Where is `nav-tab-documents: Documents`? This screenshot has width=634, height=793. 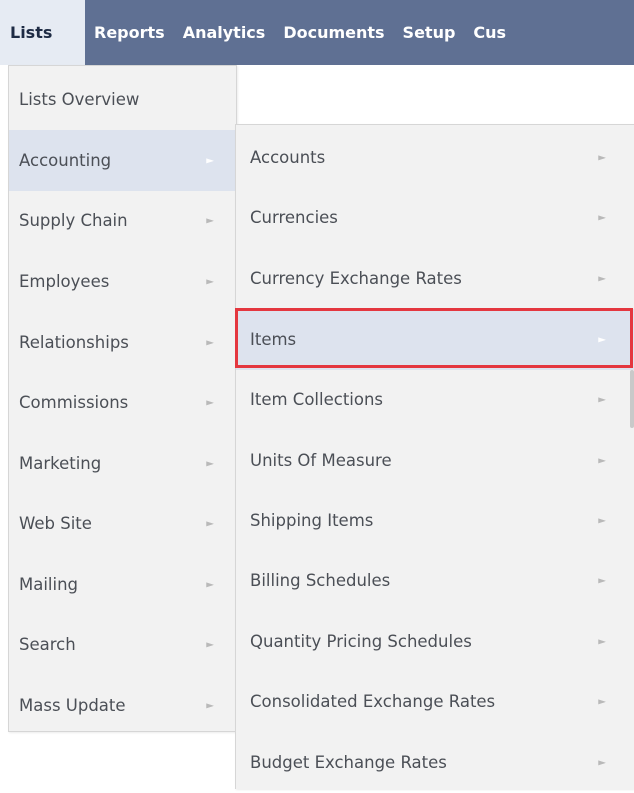
nav-tab-documents: Documents is located at coordinates (333, 32).